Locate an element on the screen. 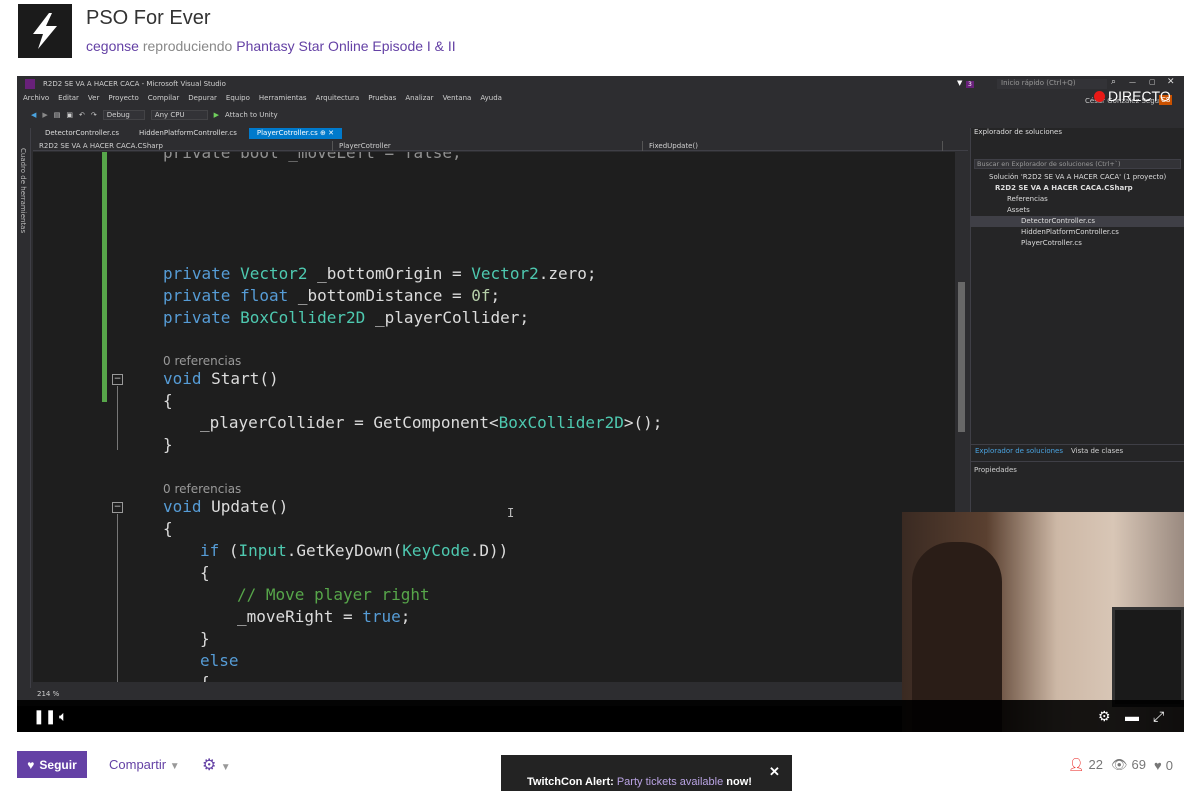 Image resolution: width=1200 pixels, height=791 pixels. code-keyword: if is located at coordinates (210, 550).